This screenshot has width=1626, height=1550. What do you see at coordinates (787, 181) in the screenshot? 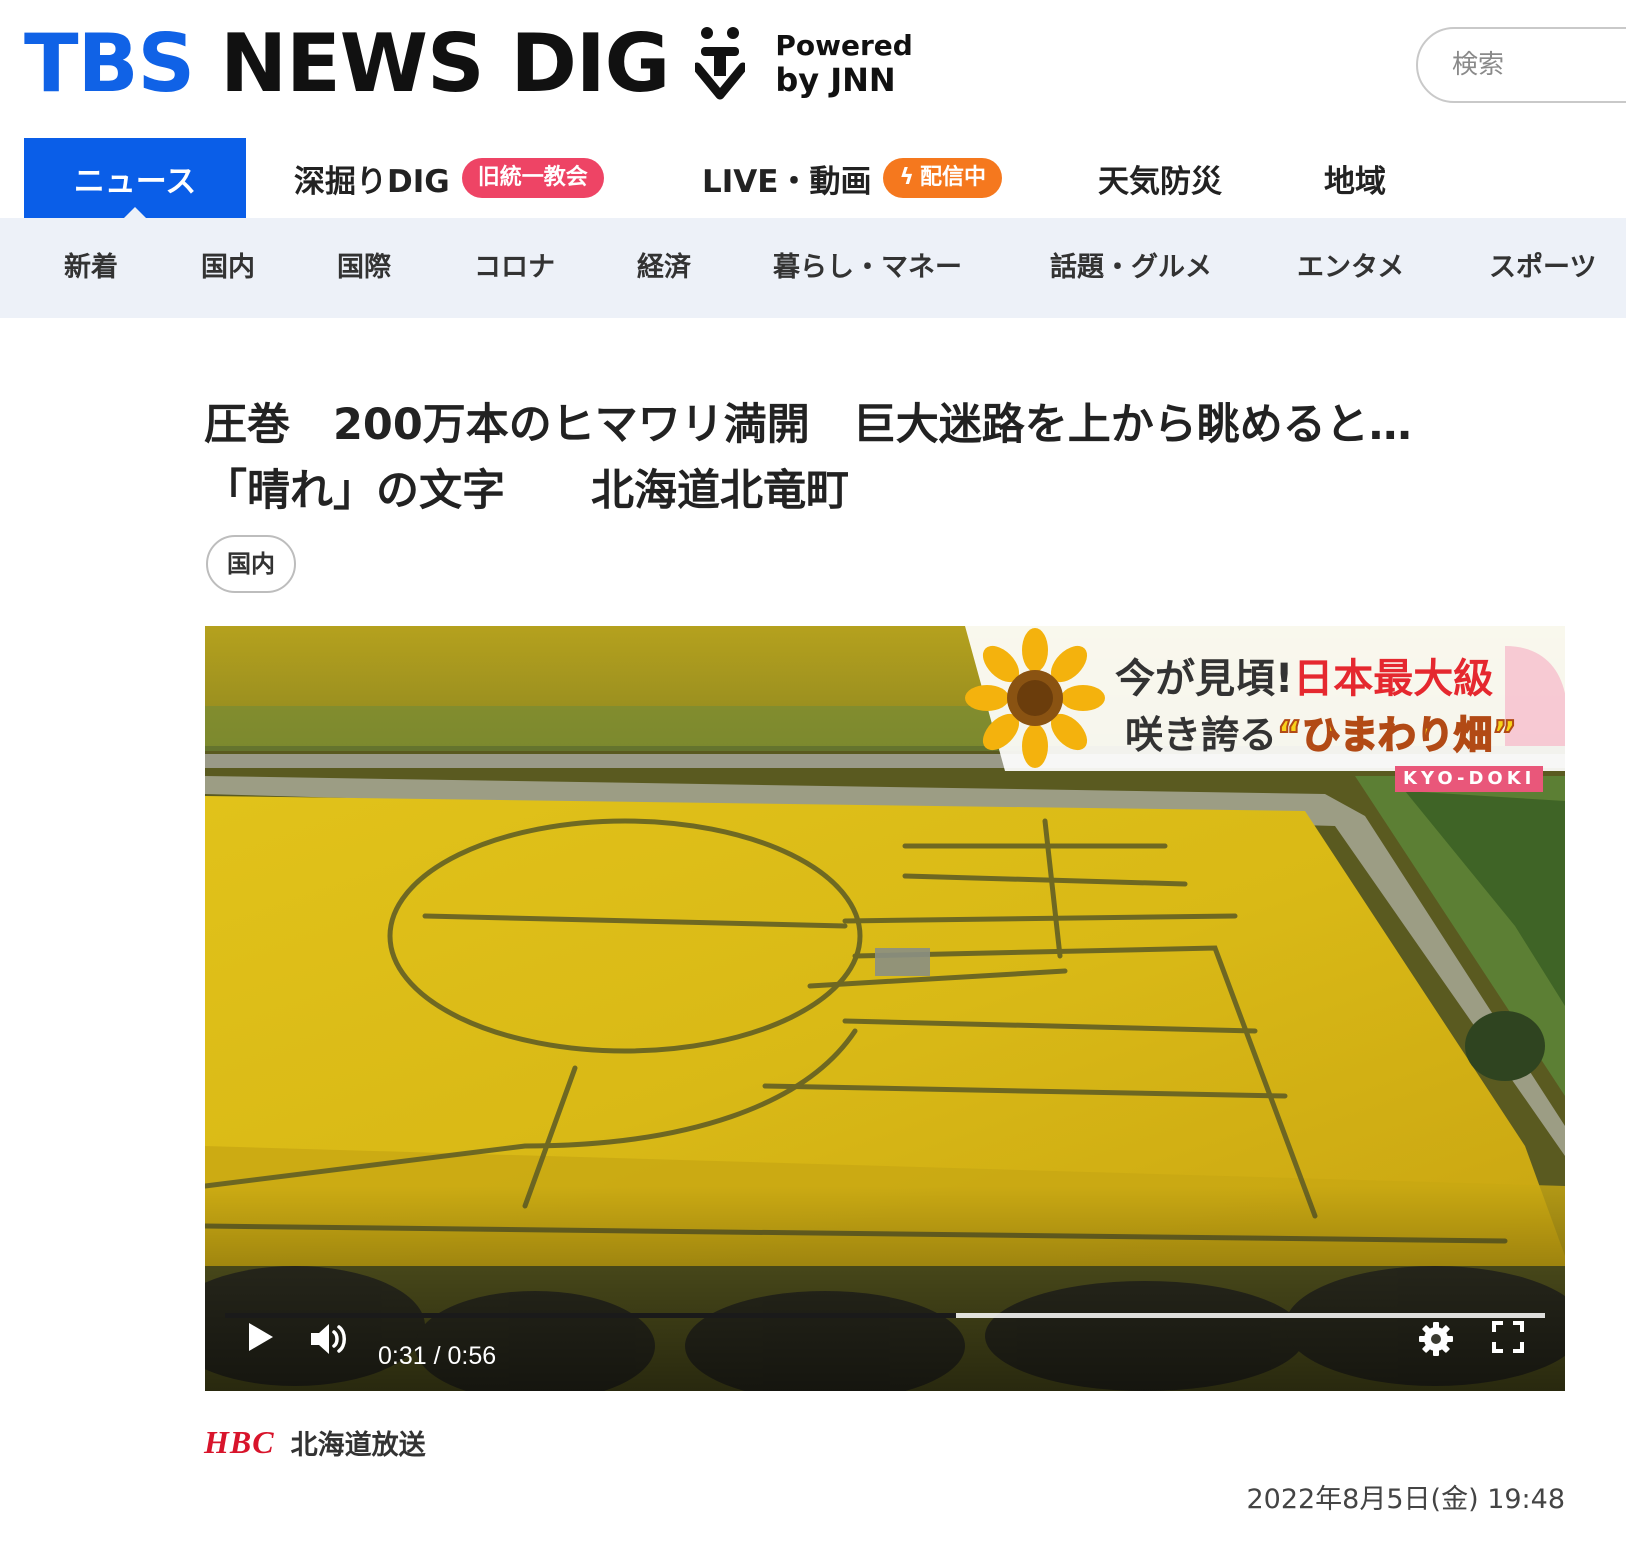
I see `nav-tab-label: LIVE・動画` at bounding box center [787, 181].